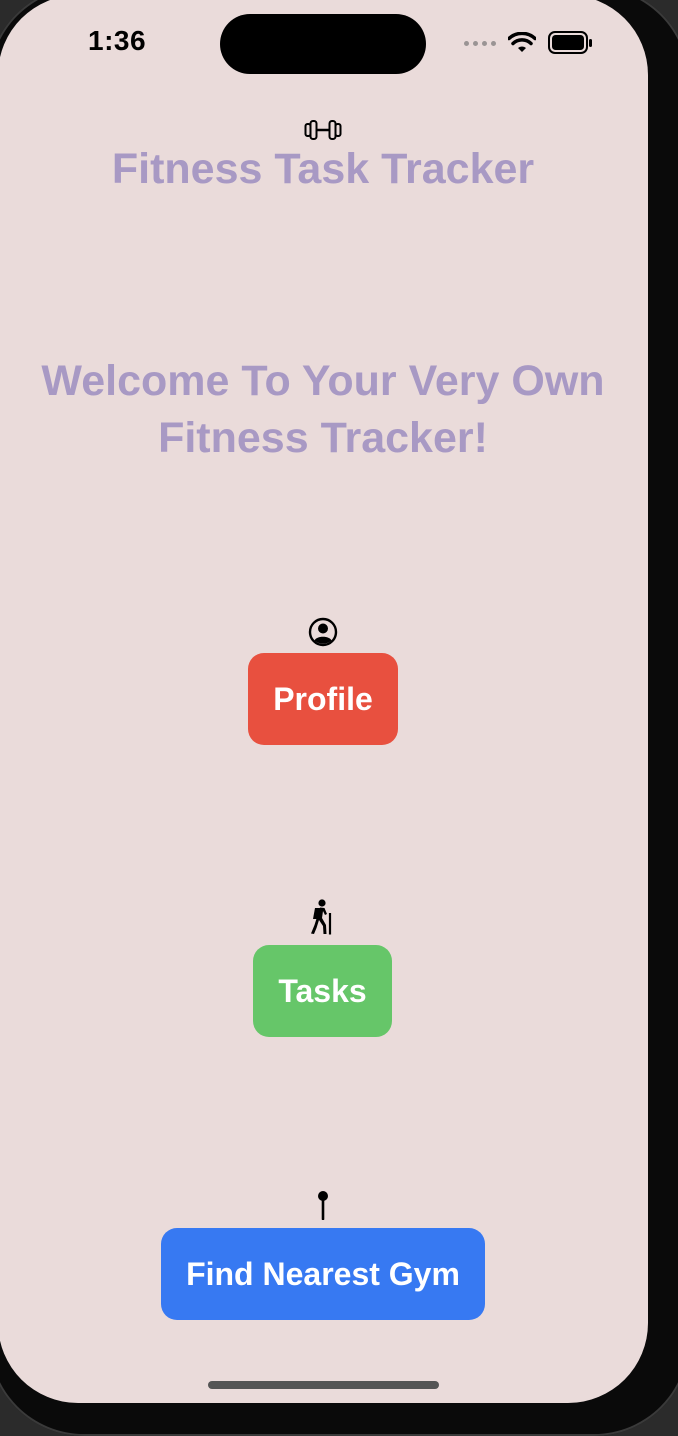 The width and height of the screenshot is (678, 1436). What do you see at coordinates (323, 169) in the screenshot?
I see `page-title: Fitness Task Tracker` at bounding box center [323, 169].